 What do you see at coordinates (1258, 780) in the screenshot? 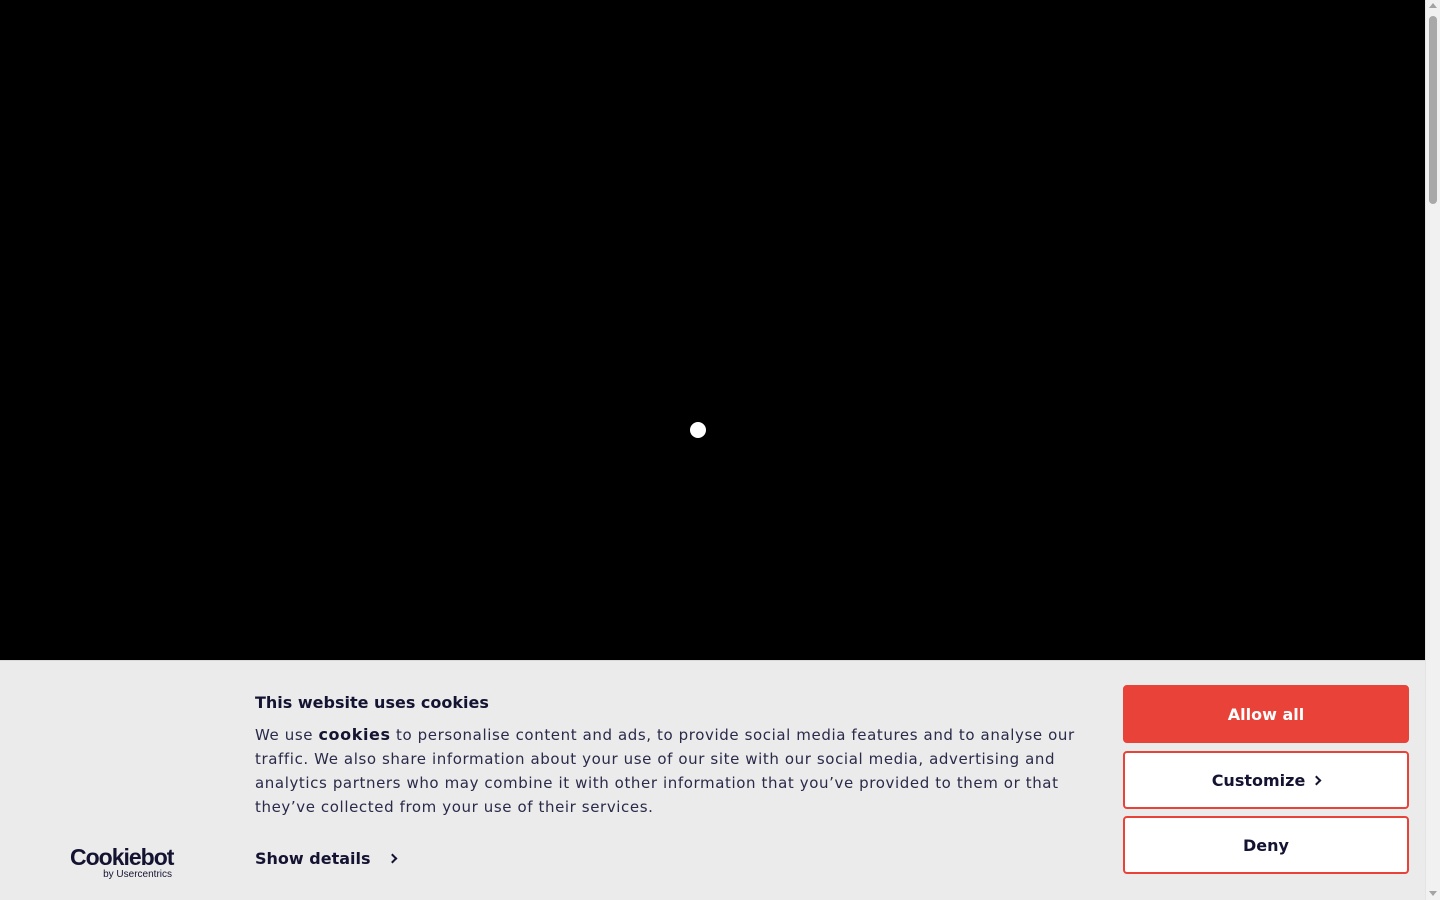
I see `customize-label: Customize` at bounding box center [1258, 780].